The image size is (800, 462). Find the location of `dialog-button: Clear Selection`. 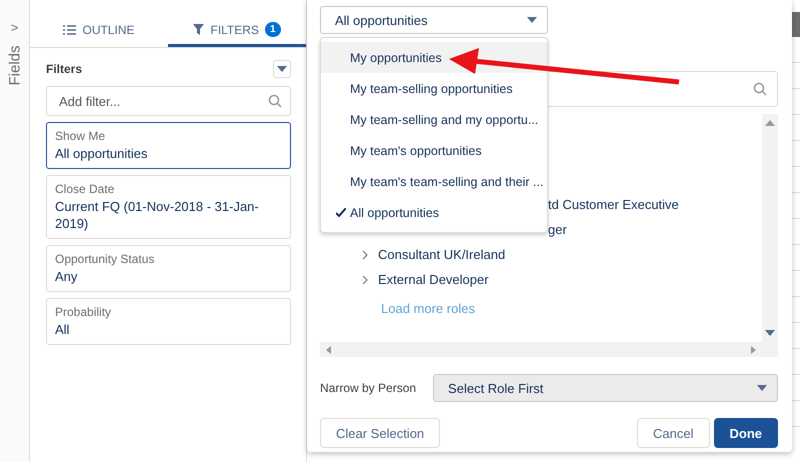

dialog-button: Clear Selection is located at coordinates (380, 433).